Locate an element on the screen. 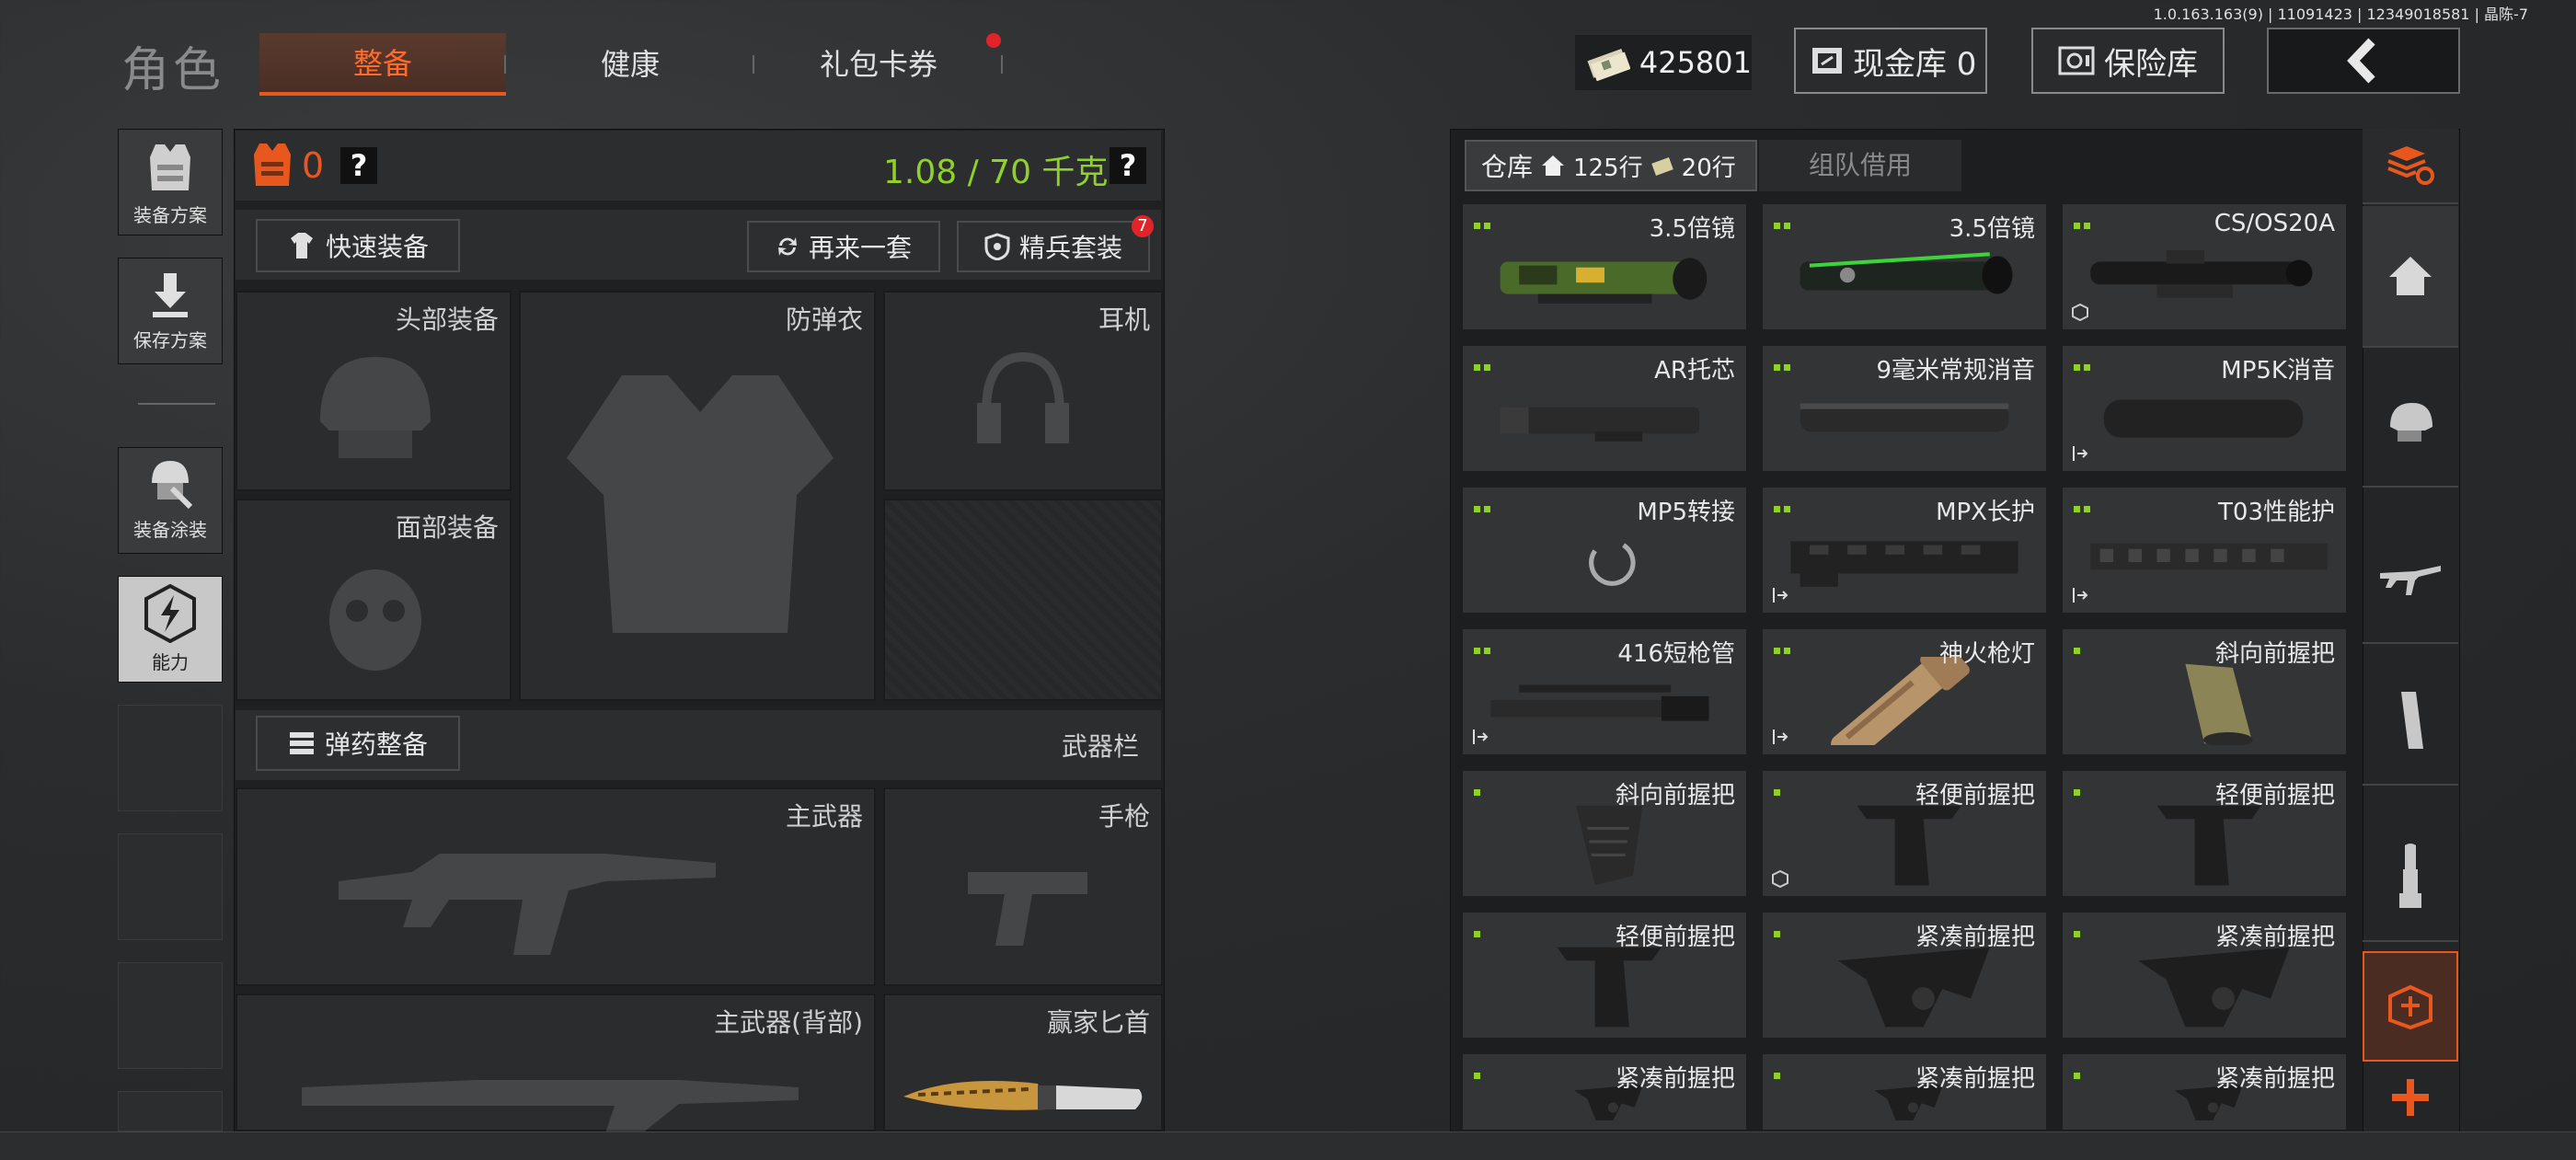  item-name: 轻便前握把 is located at coordinates (1975, 796).